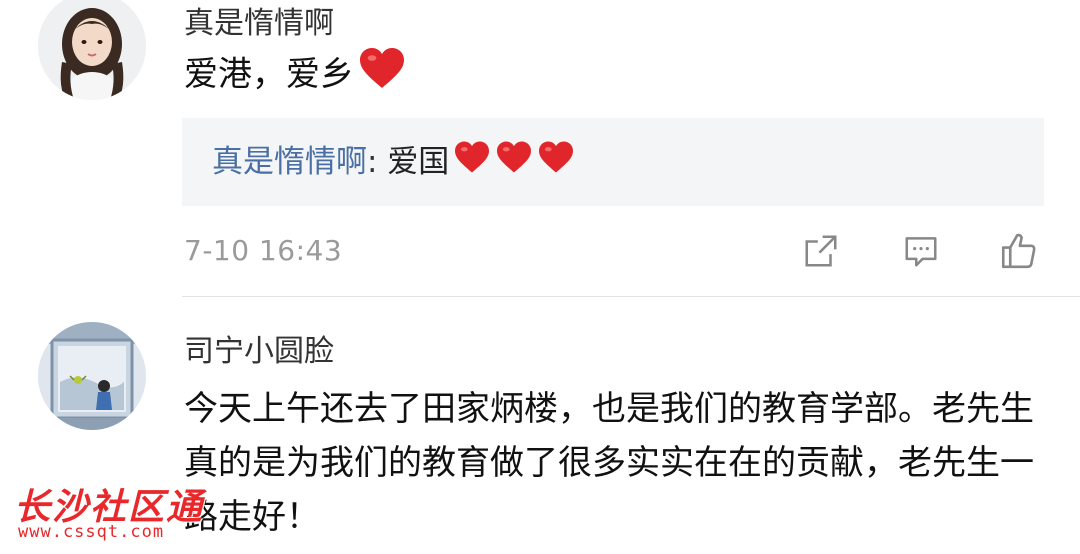 Image resolution: width=1080 pixels, height=554 pixels. I want to click on thumbs-up-icon, so click(1018, 251).